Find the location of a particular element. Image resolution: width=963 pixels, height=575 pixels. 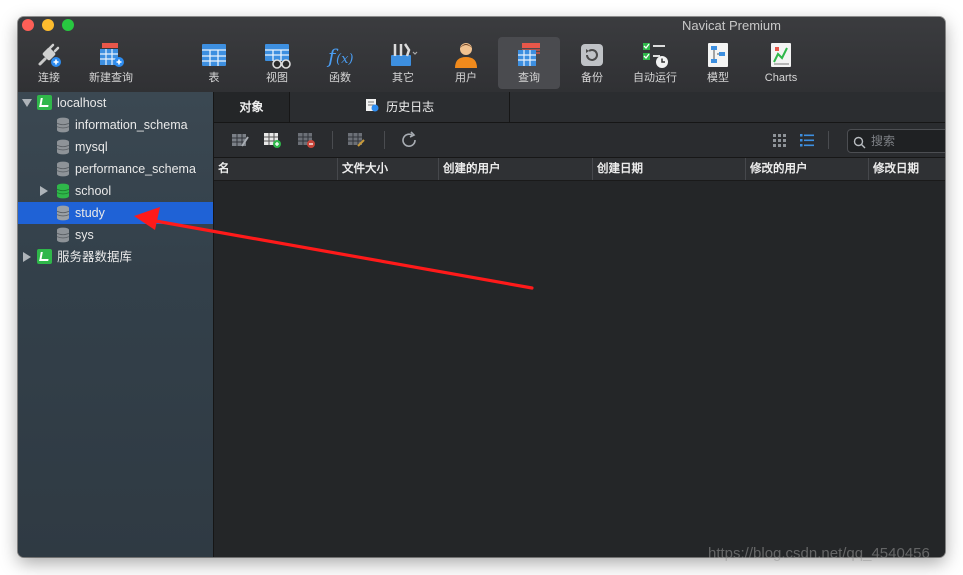

toolbar-user-button: 用户 is located at coordinates (466, 63).